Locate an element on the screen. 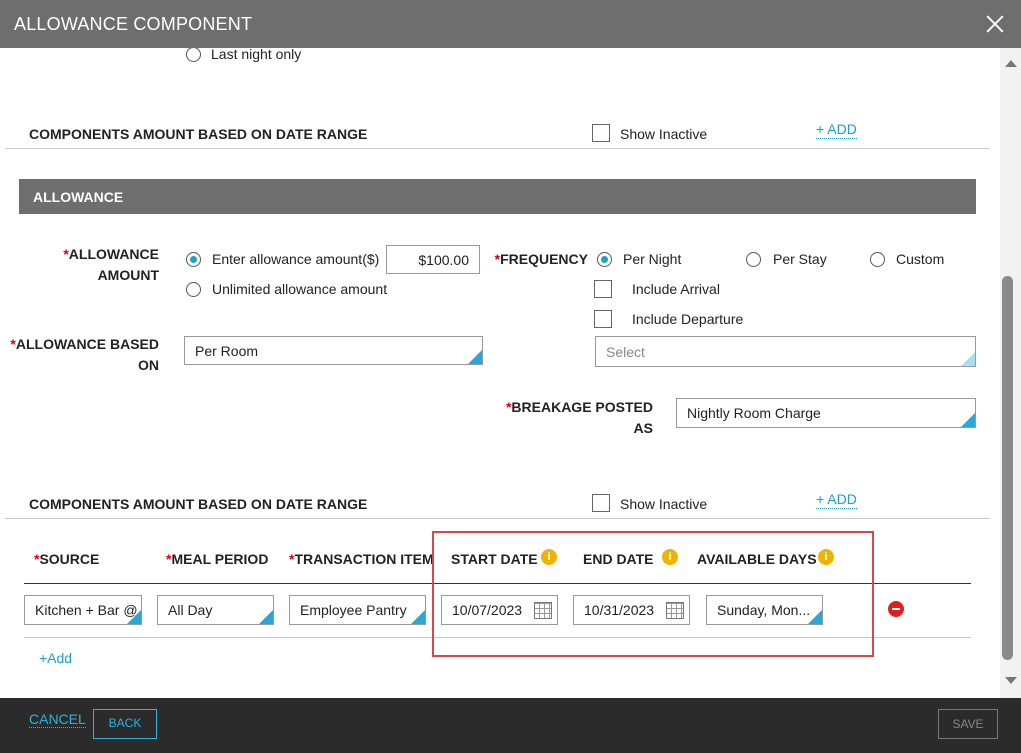 This screenshot has height=753, width=1021. components-section-2-title: COMPONENTS AMOUNT BASED ON DATE RANGE is located at coordinates (198, 504).